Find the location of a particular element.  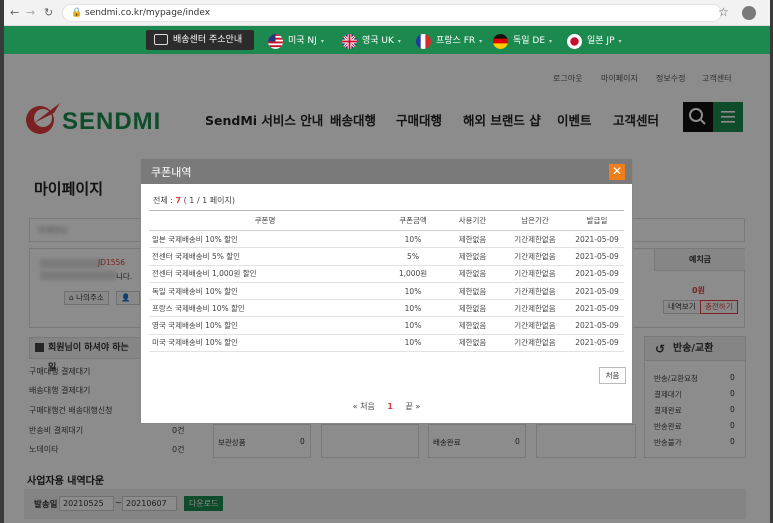

browser-toolbar: ← → ↻ 🔒 sendmi.co.kr/mypage/index ☆ is located at coordinates (387, 13).